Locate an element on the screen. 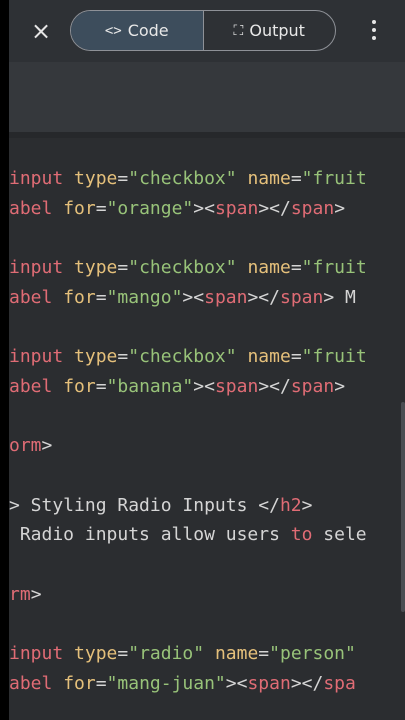  code-line: abel for="orange"><span></span> is located at coordinates (177, 209).